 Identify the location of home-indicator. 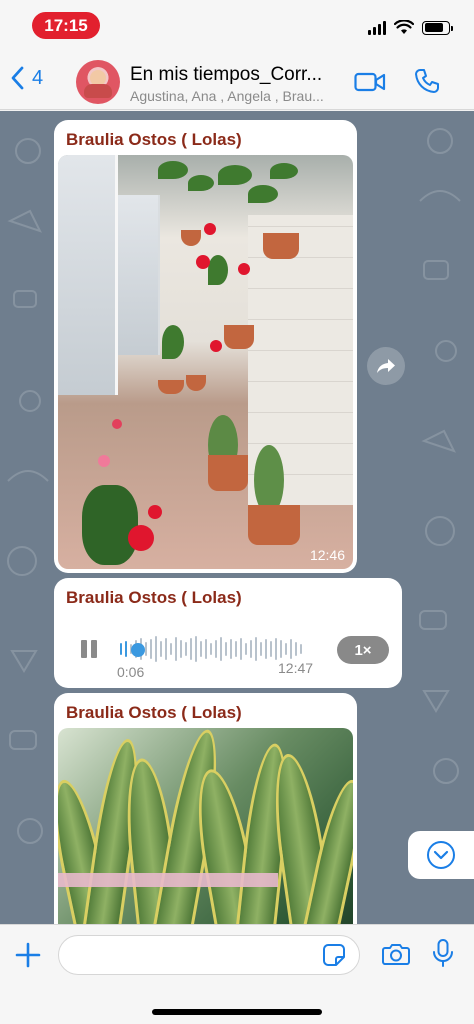
(237, 1012).